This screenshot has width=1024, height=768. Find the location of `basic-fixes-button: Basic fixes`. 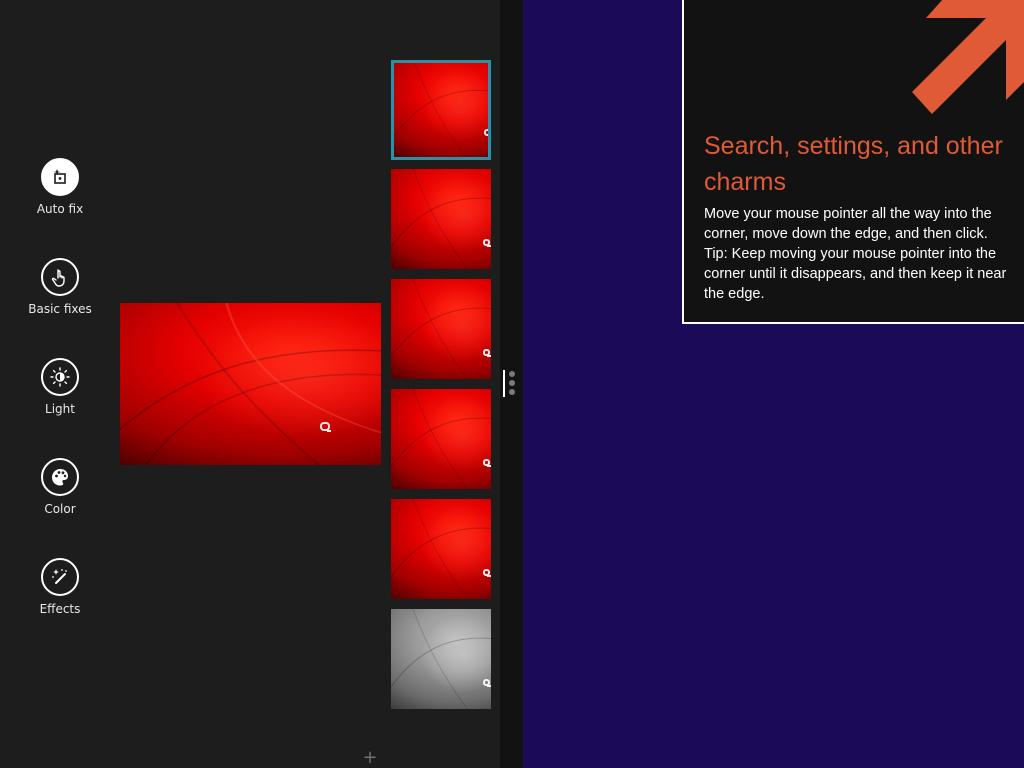

basic-fixes-button: Basic fixes is located at coordinates (60, 287).